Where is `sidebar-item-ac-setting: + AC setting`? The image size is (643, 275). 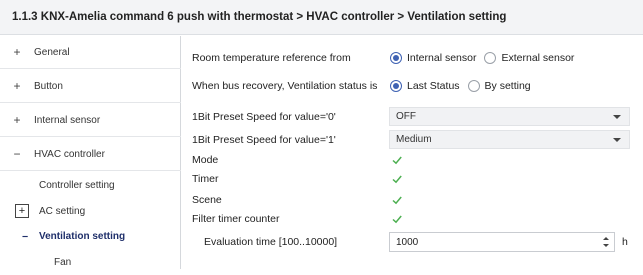 sidebar-item-ac-setting: + AC setting is located at coordinates (90, 211).